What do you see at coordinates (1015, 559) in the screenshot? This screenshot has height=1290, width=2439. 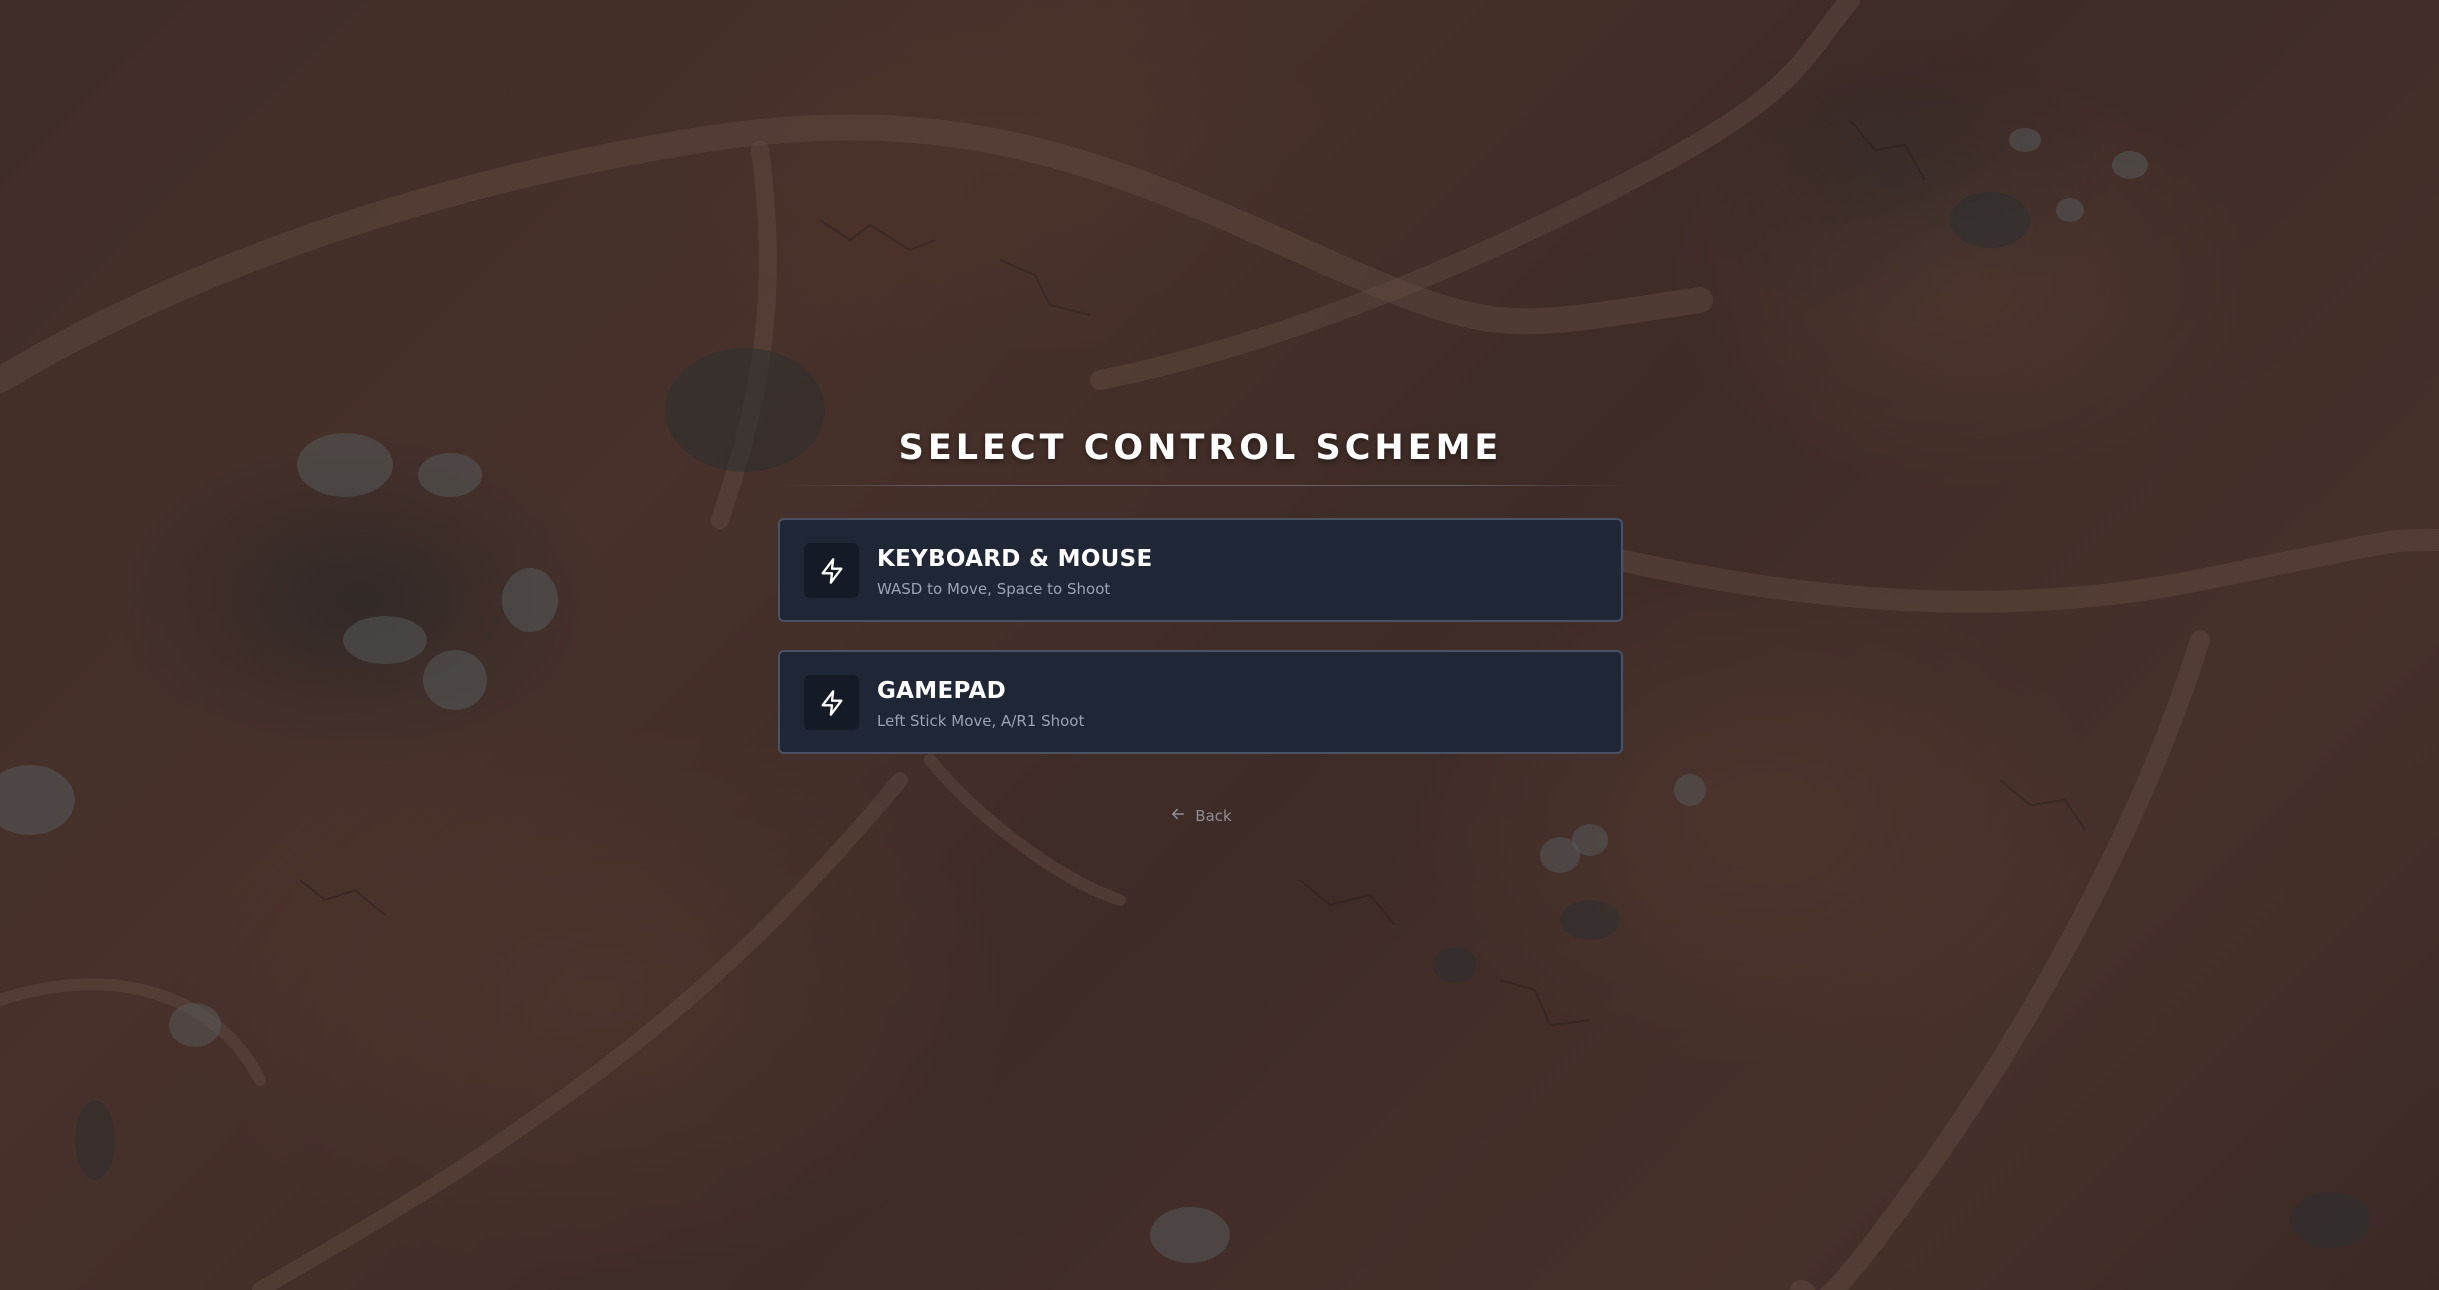 I see `option-label: KEYBOARD & MOUSE` at bounding box center [1015, 559].